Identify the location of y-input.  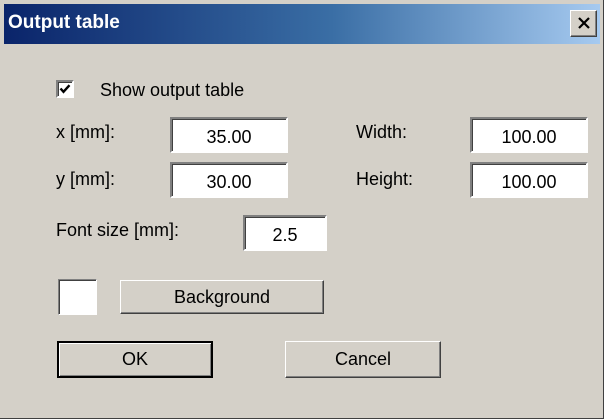
(229, 180).